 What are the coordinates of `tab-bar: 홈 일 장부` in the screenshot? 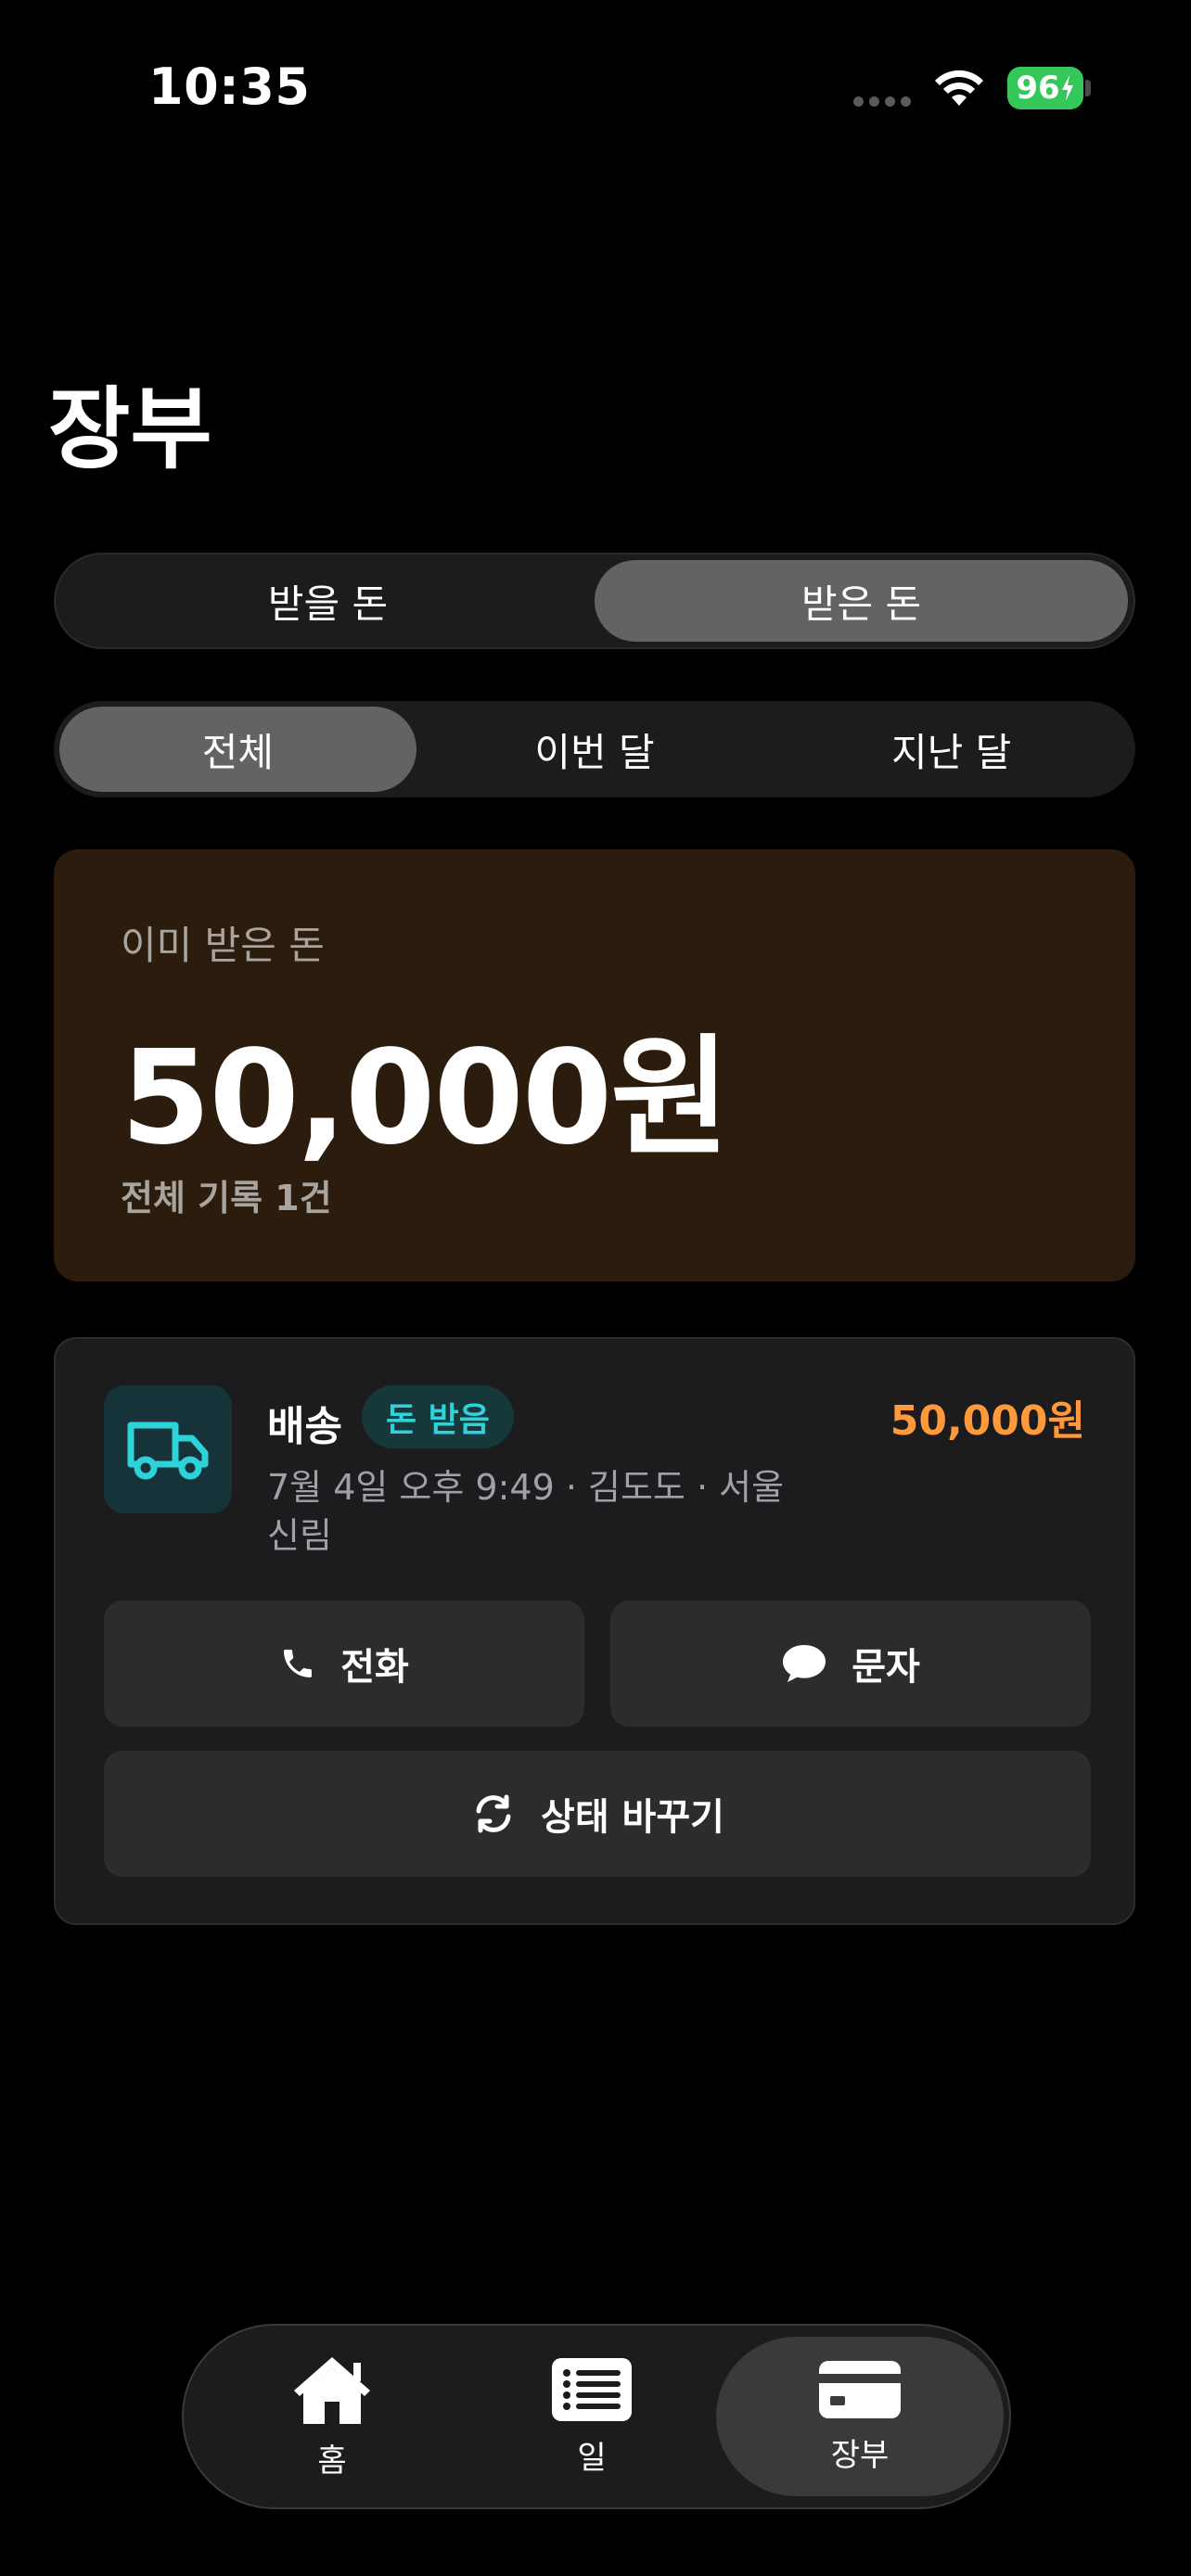 It's located at (597, 2417).